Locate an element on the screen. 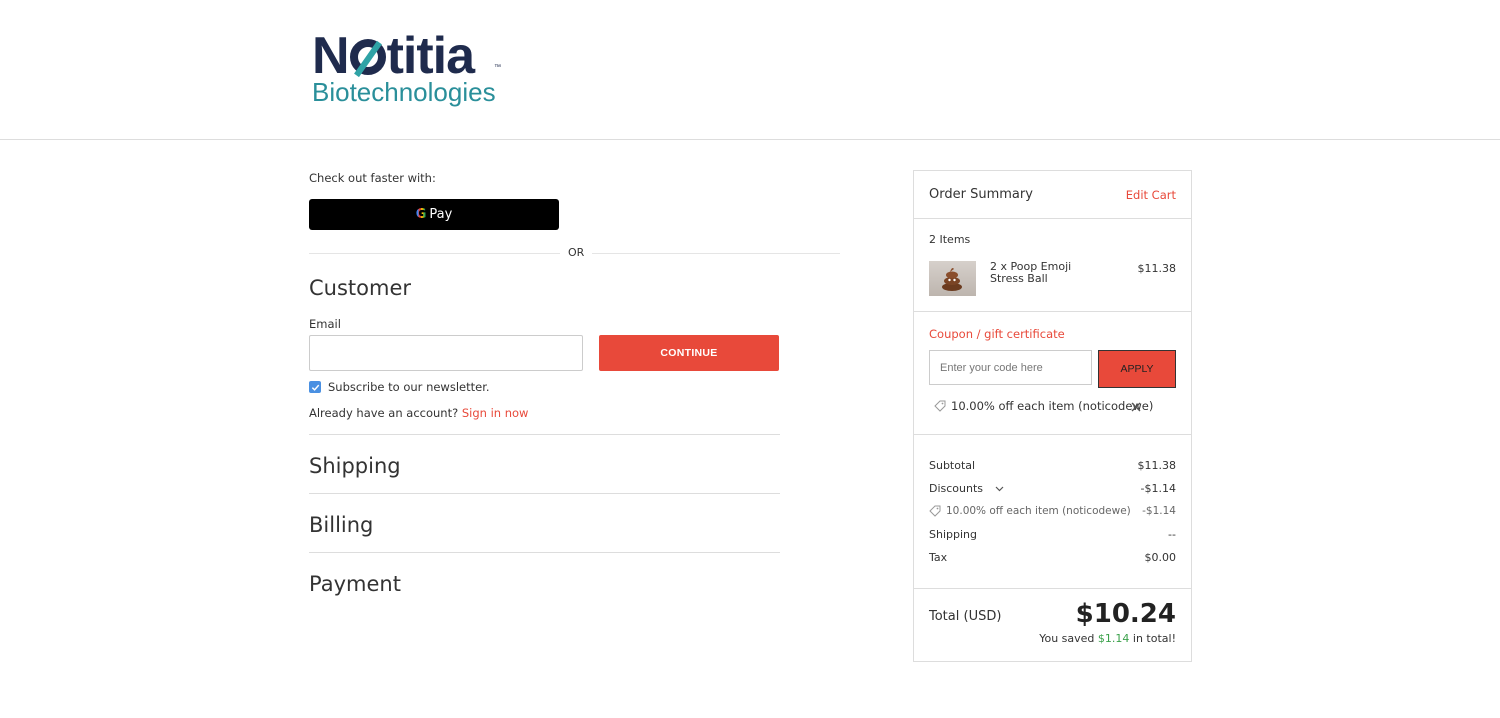 This screenshot has height=718, width=1500. subtotal-row: Subtotal $11.38 is located at coordinates (1052, 465).